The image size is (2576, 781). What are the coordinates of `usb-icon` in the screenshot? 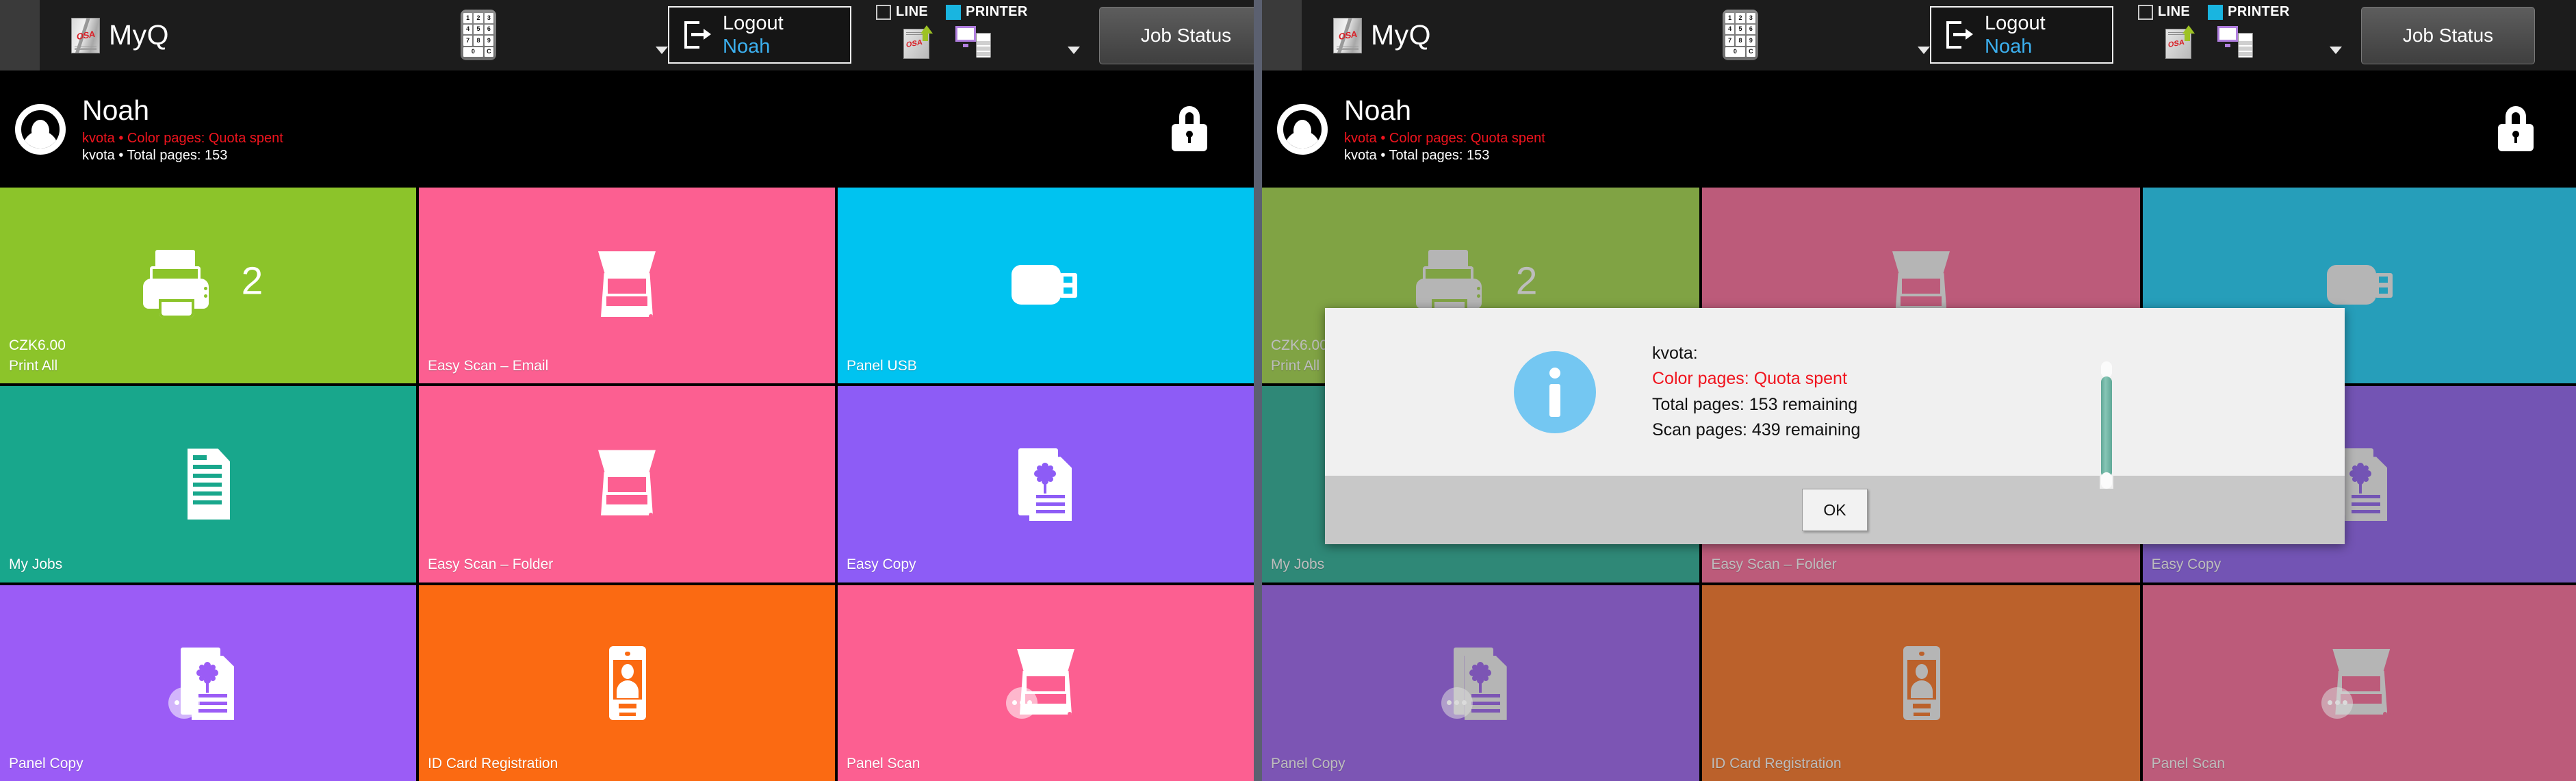 It's located at (1046, 285).